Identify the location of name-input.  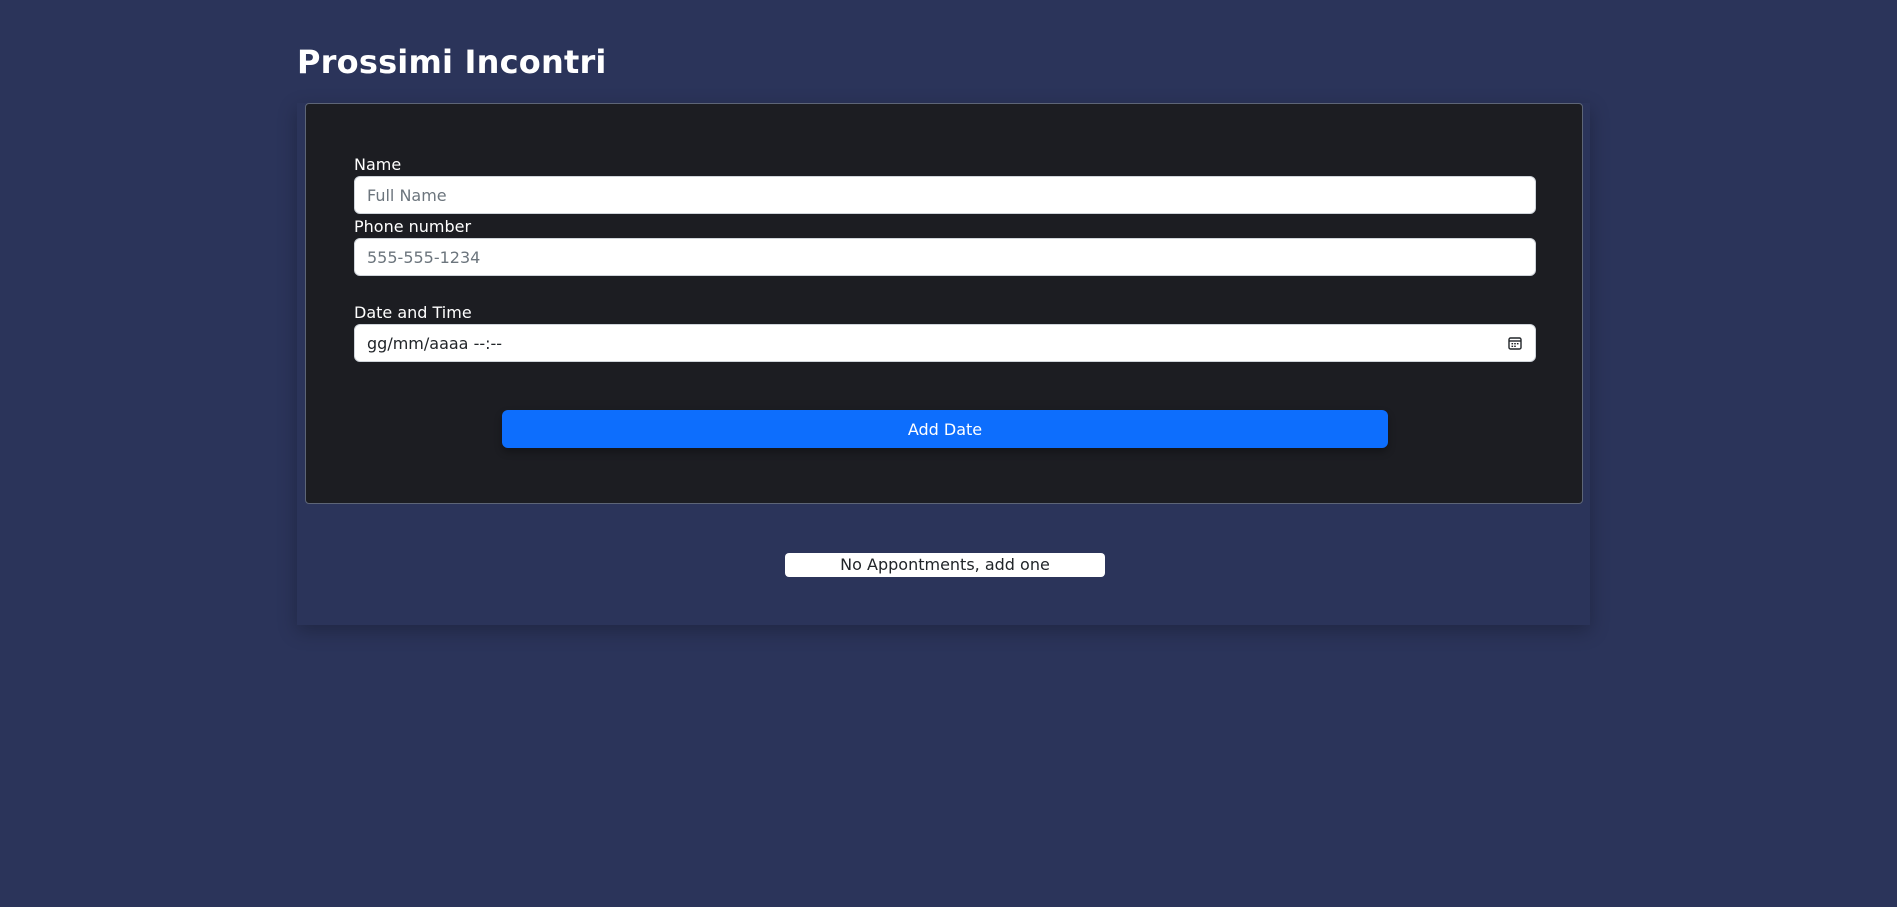
(945, 195).